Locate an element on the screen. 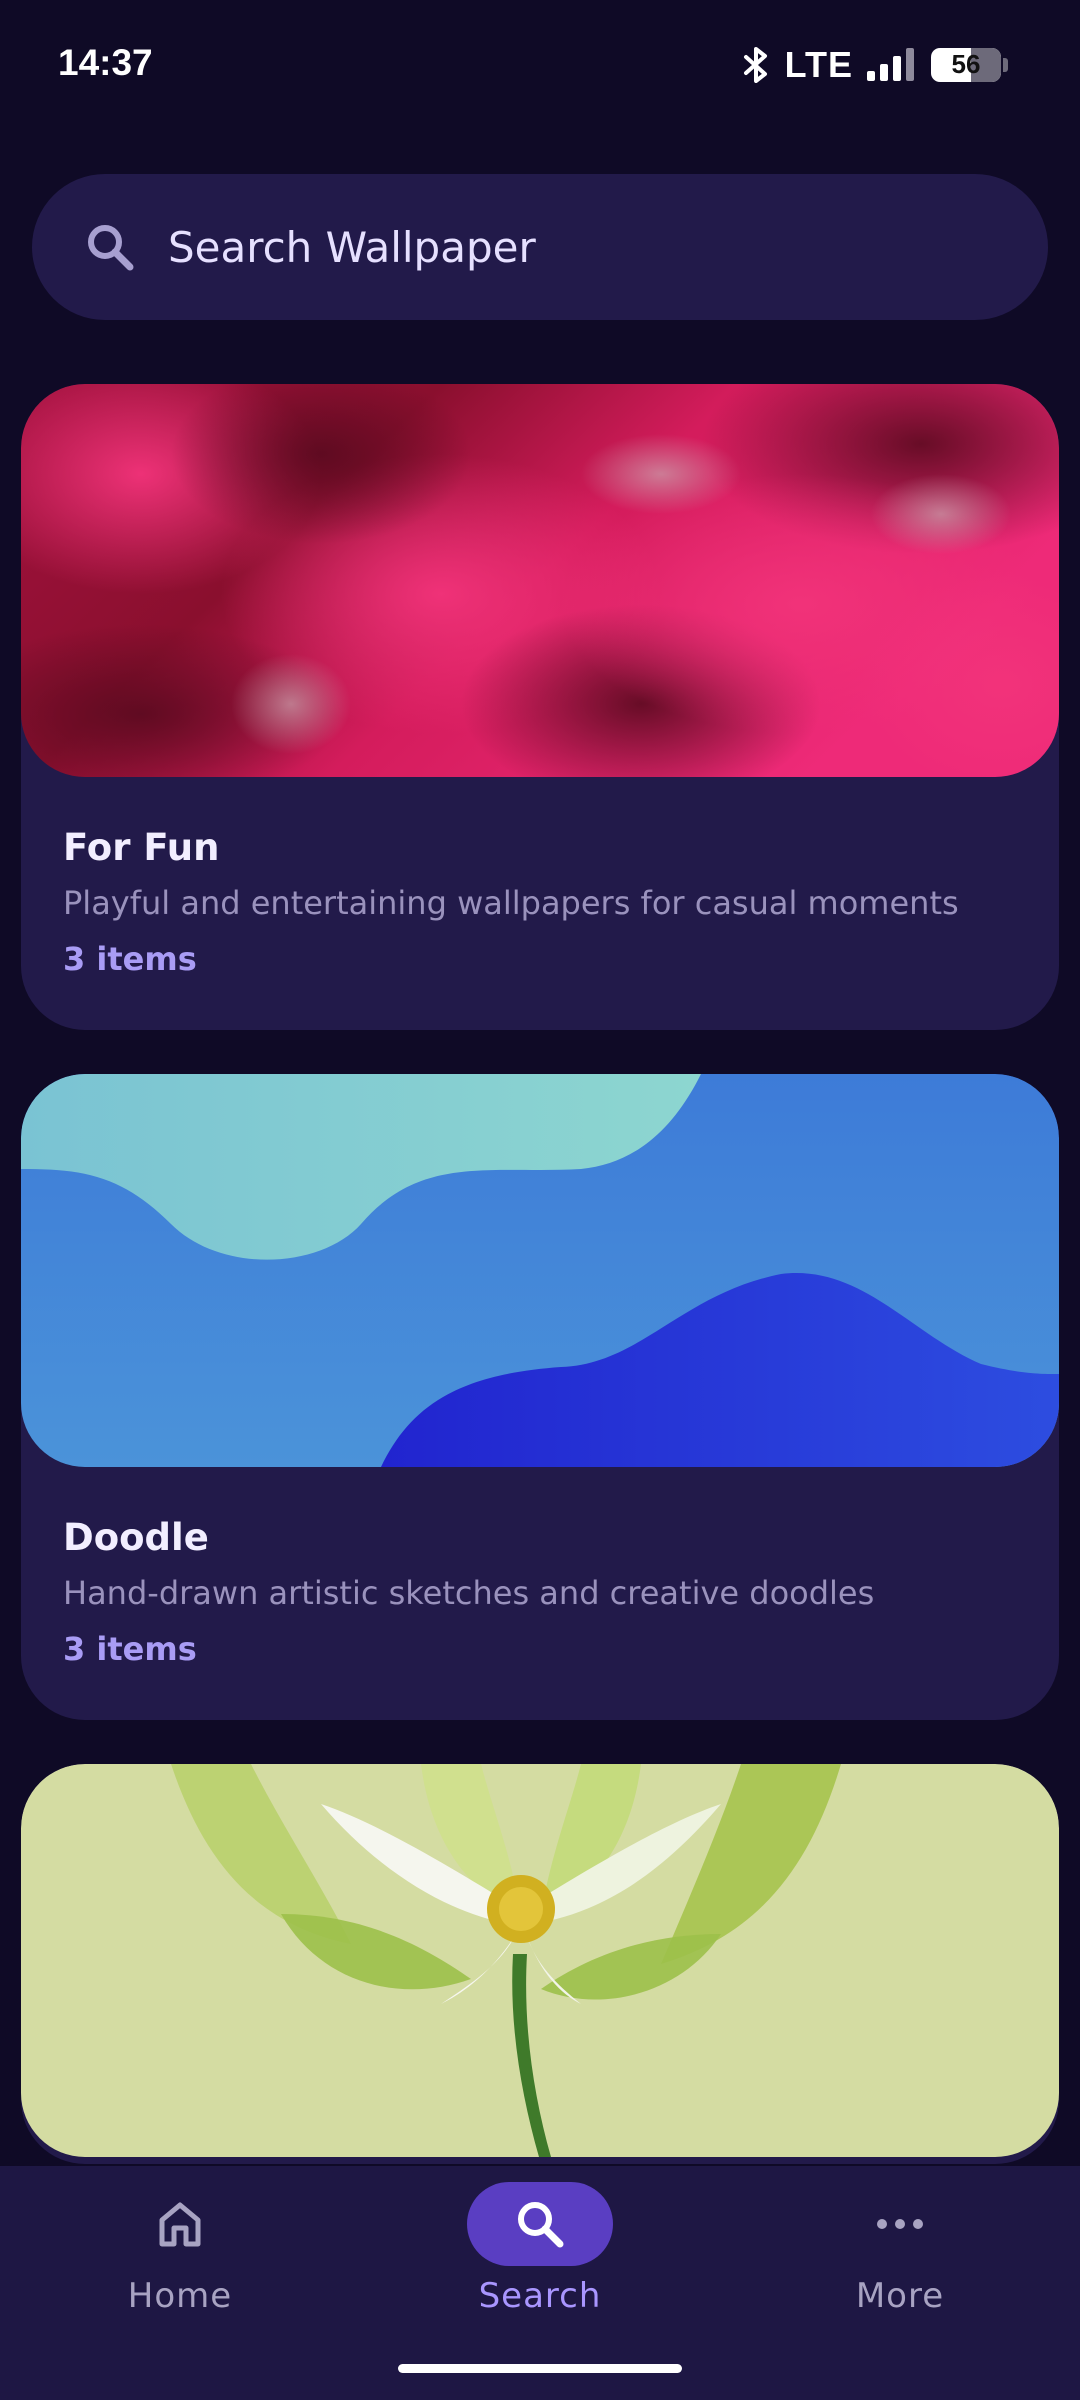 The width and height of the screenshot is (1080, 2400). home-indicator is located at coordinates (540, 2368).